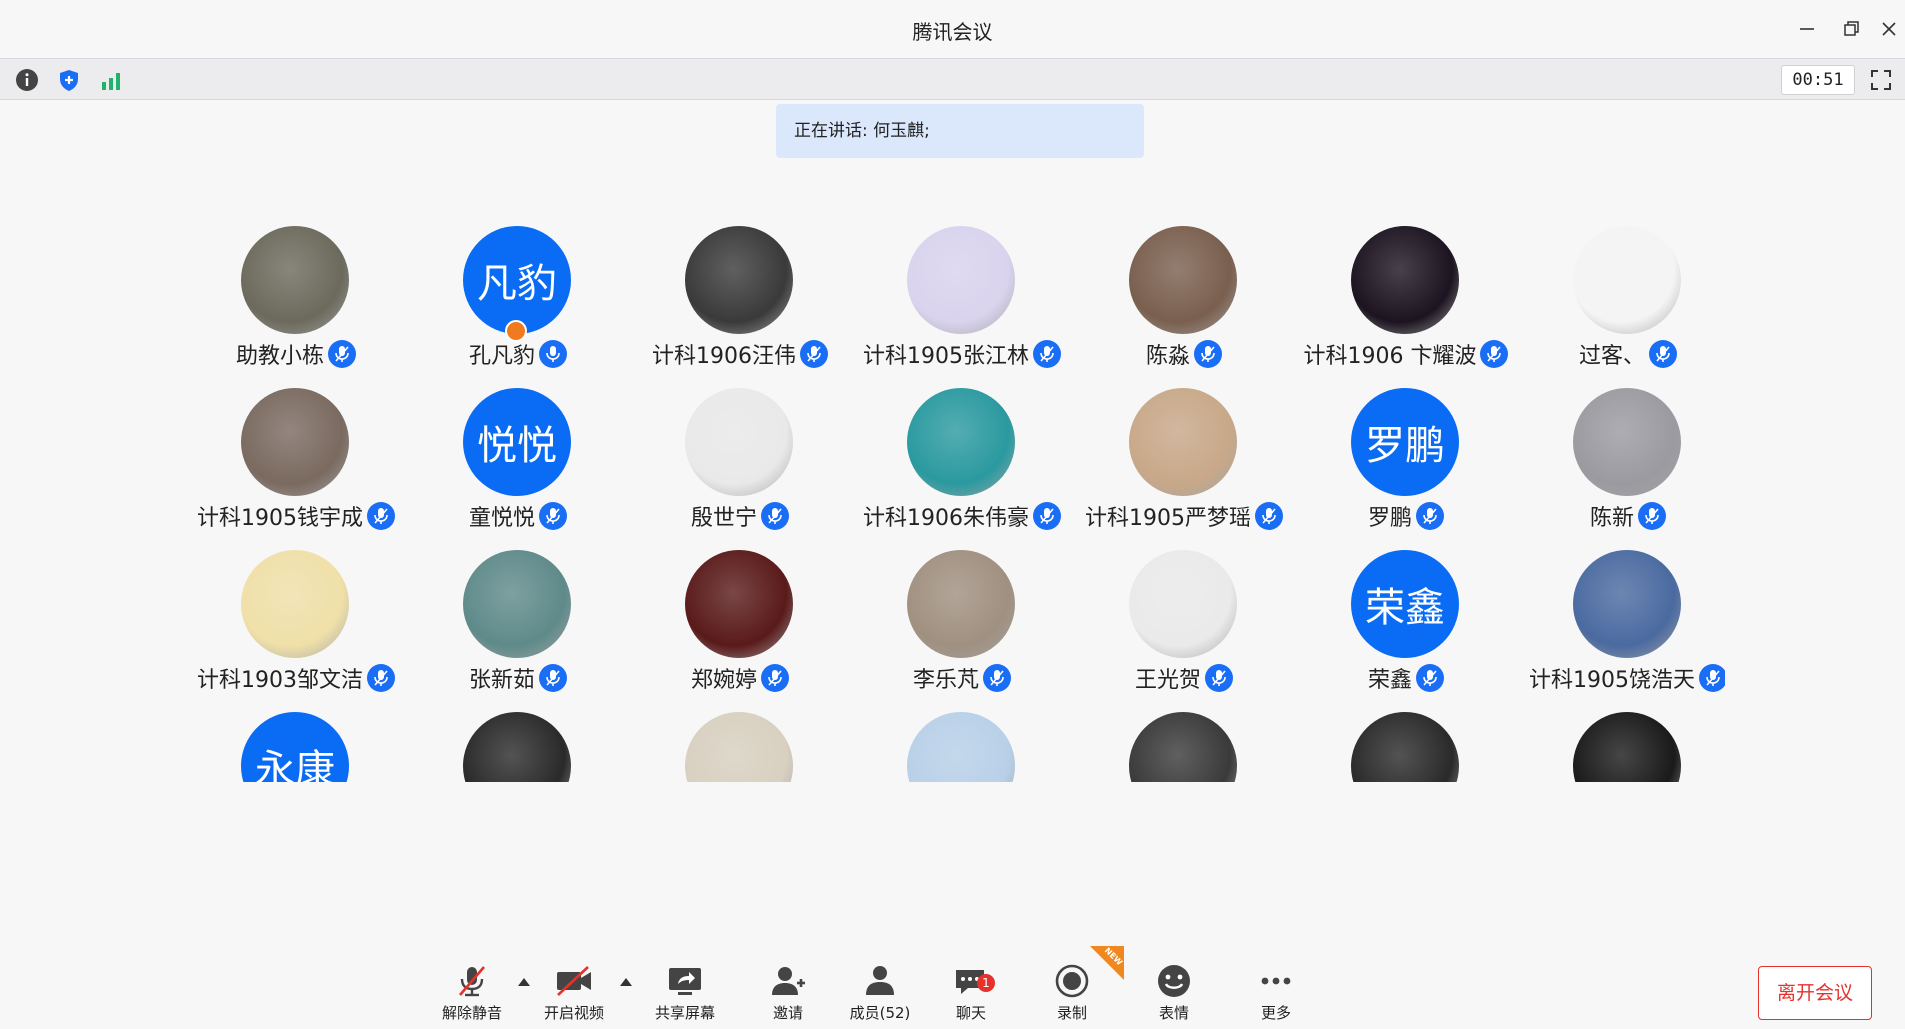 This screenshot has width=1905, height=1029. I want to click on mic-muted-icon, so click(472, 981).